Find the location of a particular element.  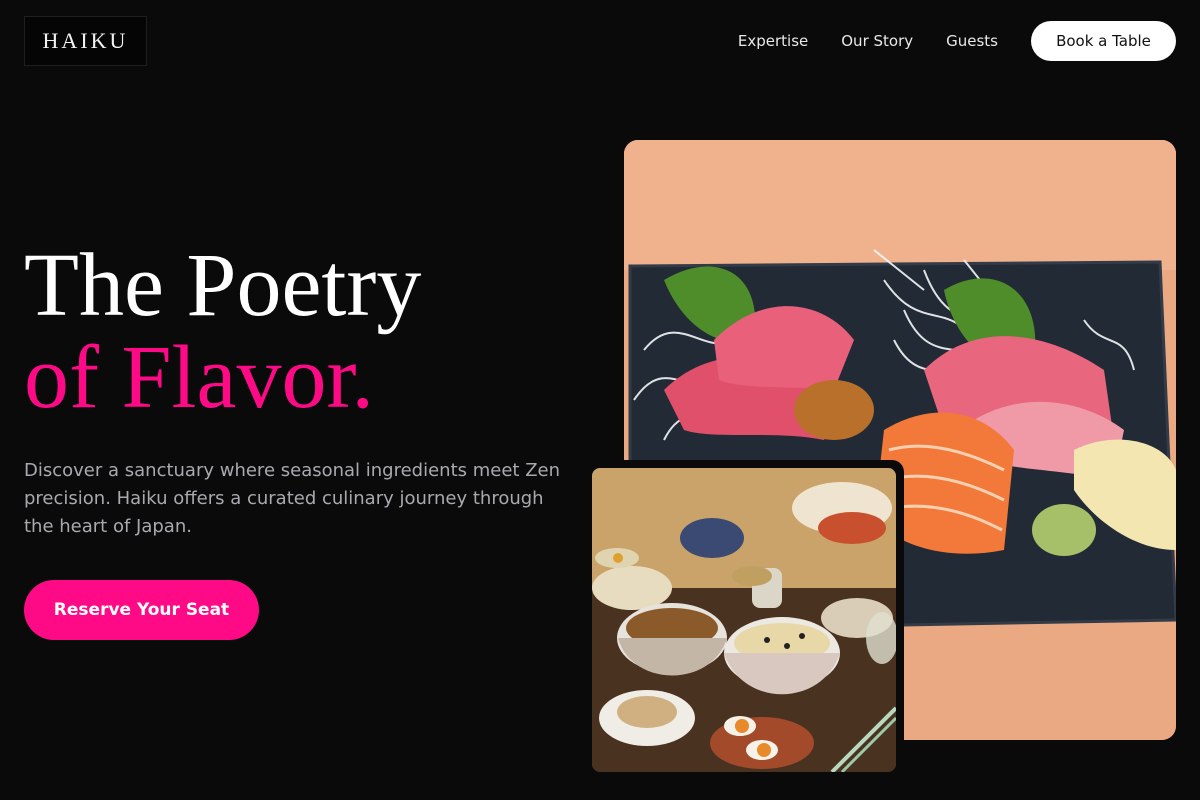

nav-link-expertise: Expertise is located at coordinates (773, 41).